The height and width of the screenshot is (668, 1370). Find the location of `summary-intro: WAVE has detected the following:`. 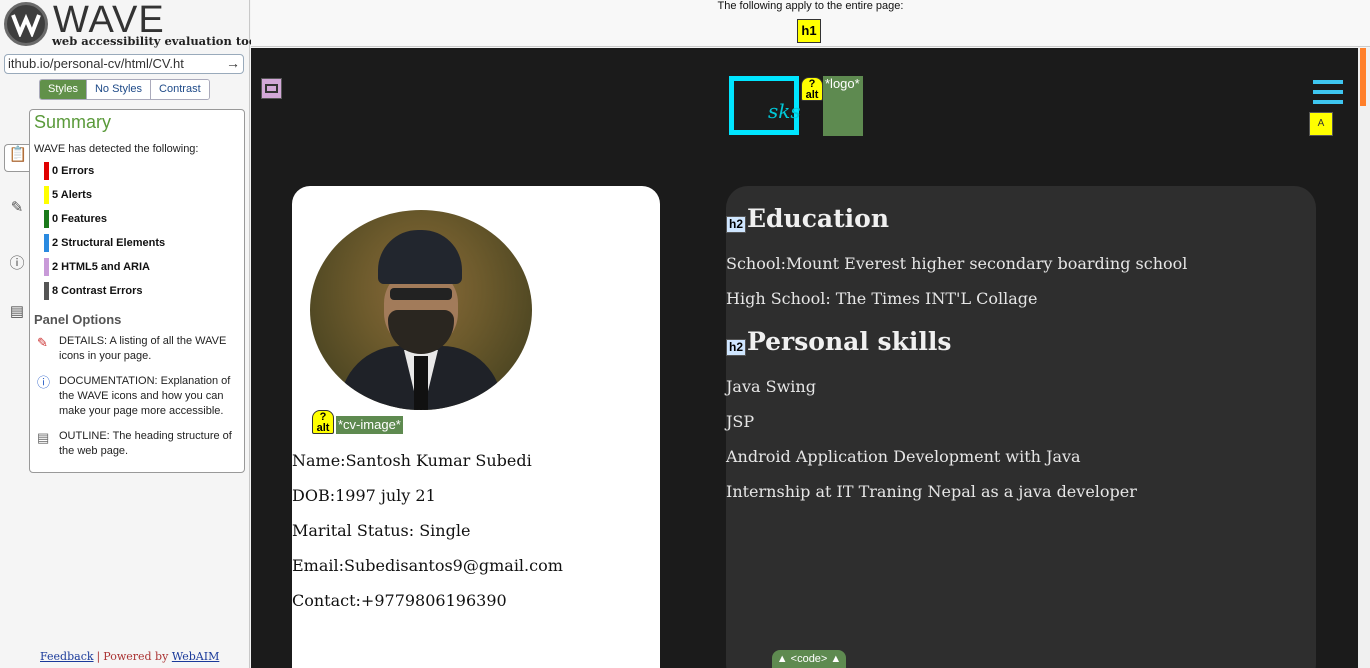

summary-intro: WAVE has detected the following: is located at coordinates (116, 149).